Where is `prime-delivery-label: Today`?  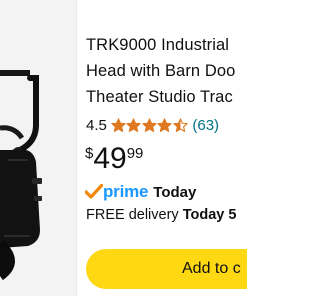
prime-delivery-label: Today is located at coordinates (175, 192).